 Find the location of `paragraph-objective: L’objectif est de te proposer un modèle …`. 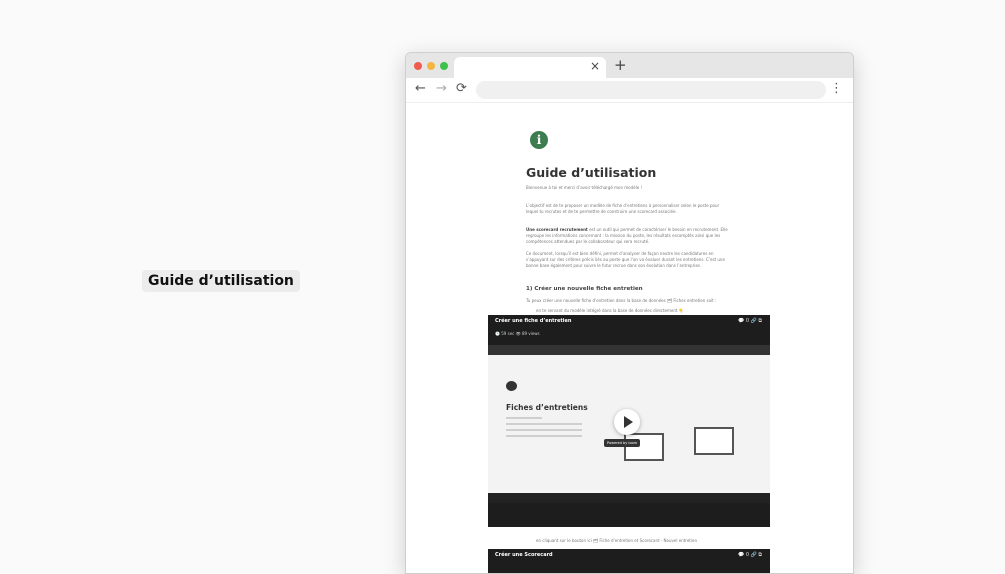

paragraph-objective: L’objectif est de te proposer un modèle … is located at coordinates (623, 208).